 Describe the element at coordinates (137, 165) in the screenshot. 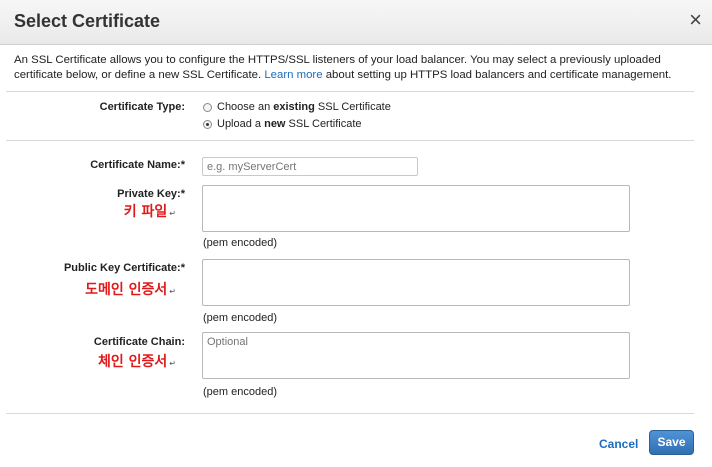

I see `certificate-name-label: Certificate Name:*` at that location.